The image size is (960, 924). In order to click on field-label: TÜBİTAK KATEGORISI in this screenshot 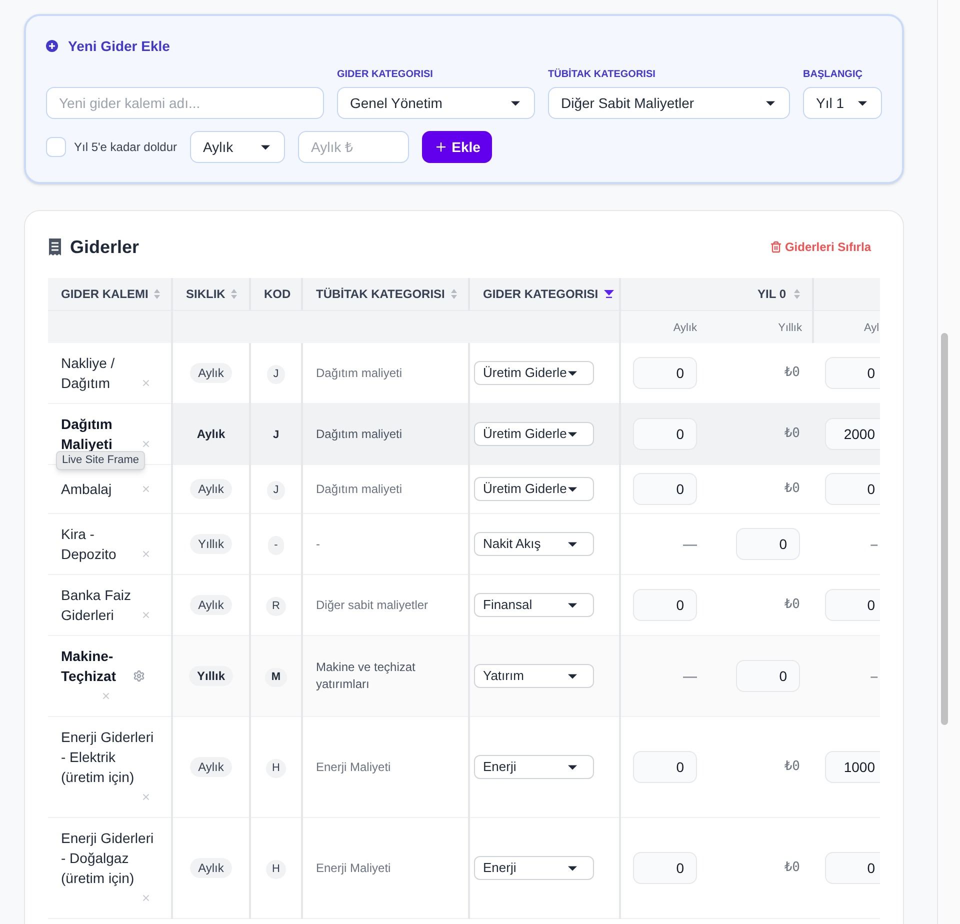, I will do `click(602, 75)`.